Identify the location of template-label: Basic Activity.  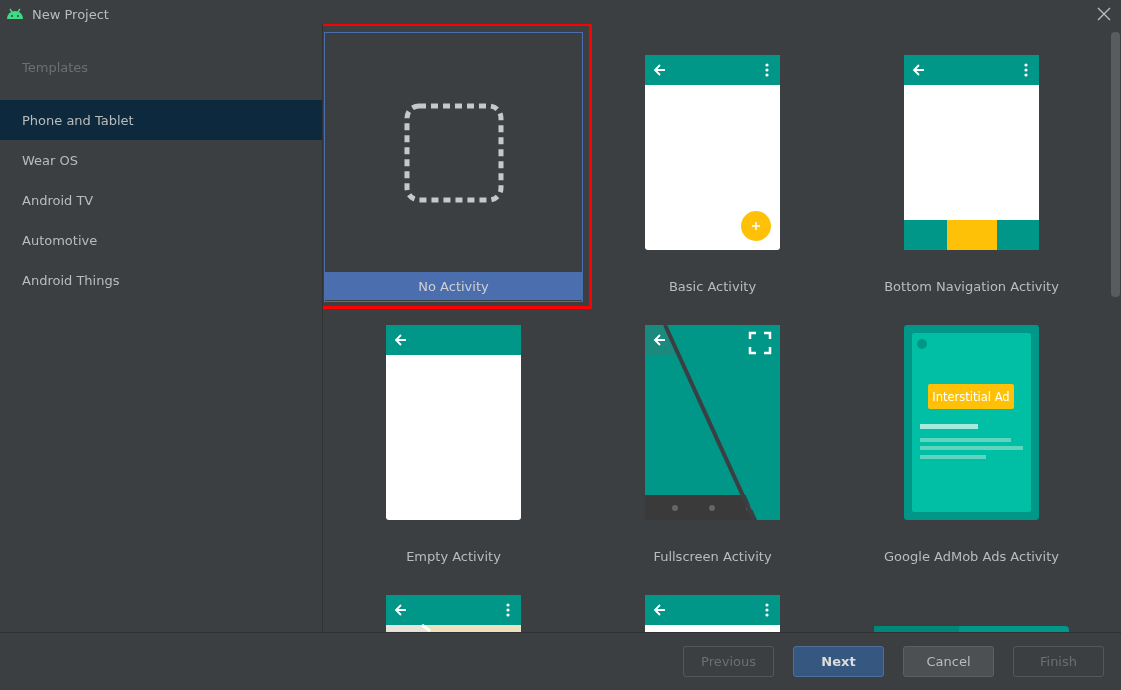
(712, 286).